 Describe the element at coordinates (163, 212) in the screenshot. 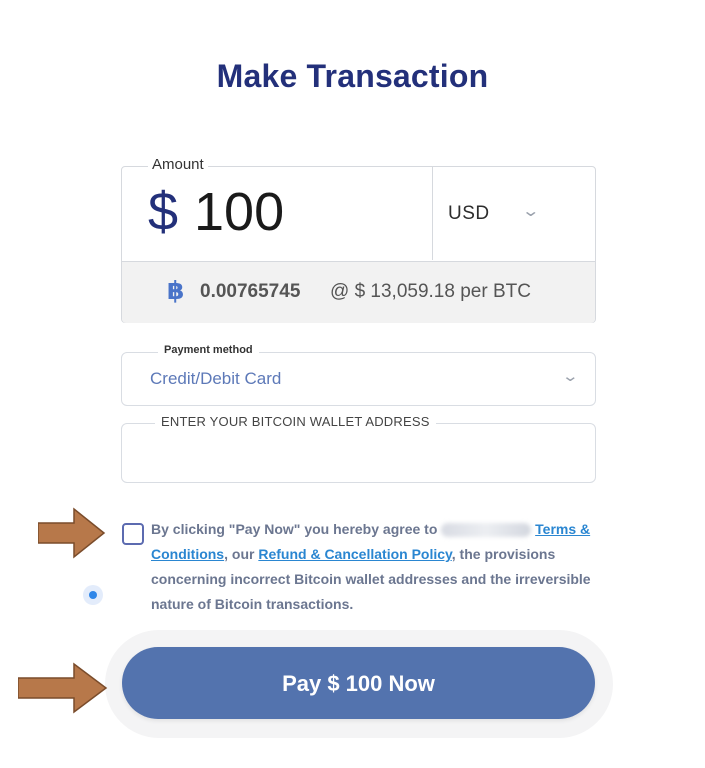

I see `currency-symbol: $` at that location.